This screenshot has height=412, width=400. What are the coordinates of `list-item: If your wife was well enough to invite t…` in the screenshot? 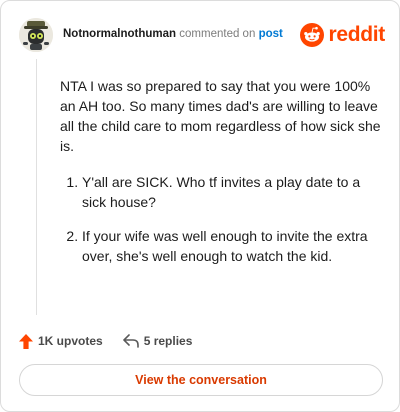 It's located at (233, 246).